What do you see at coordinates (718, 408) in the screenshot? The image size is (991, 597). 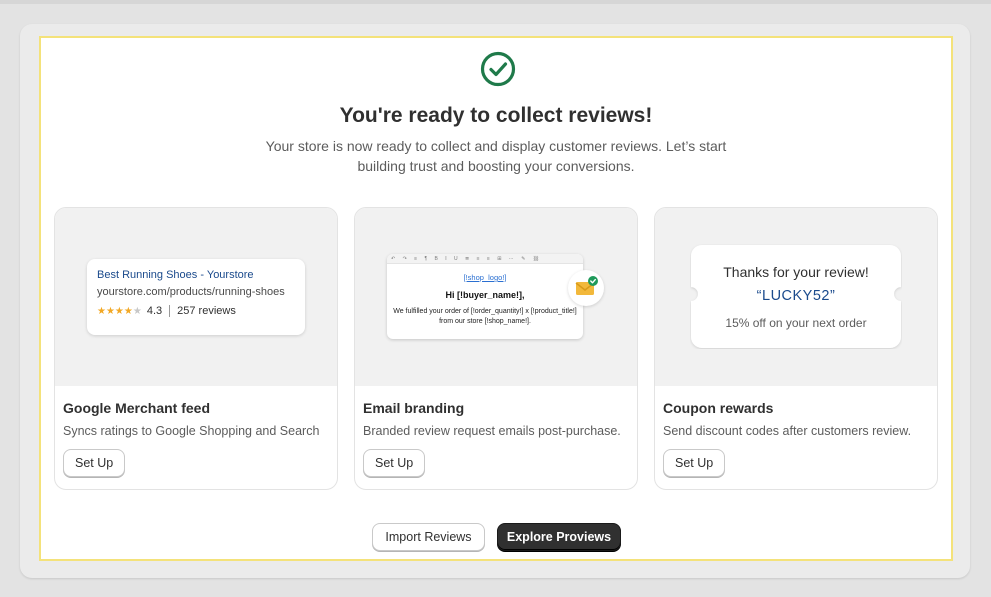 I see `card-title: Coupon rewards` at bounding box center [718, 408].